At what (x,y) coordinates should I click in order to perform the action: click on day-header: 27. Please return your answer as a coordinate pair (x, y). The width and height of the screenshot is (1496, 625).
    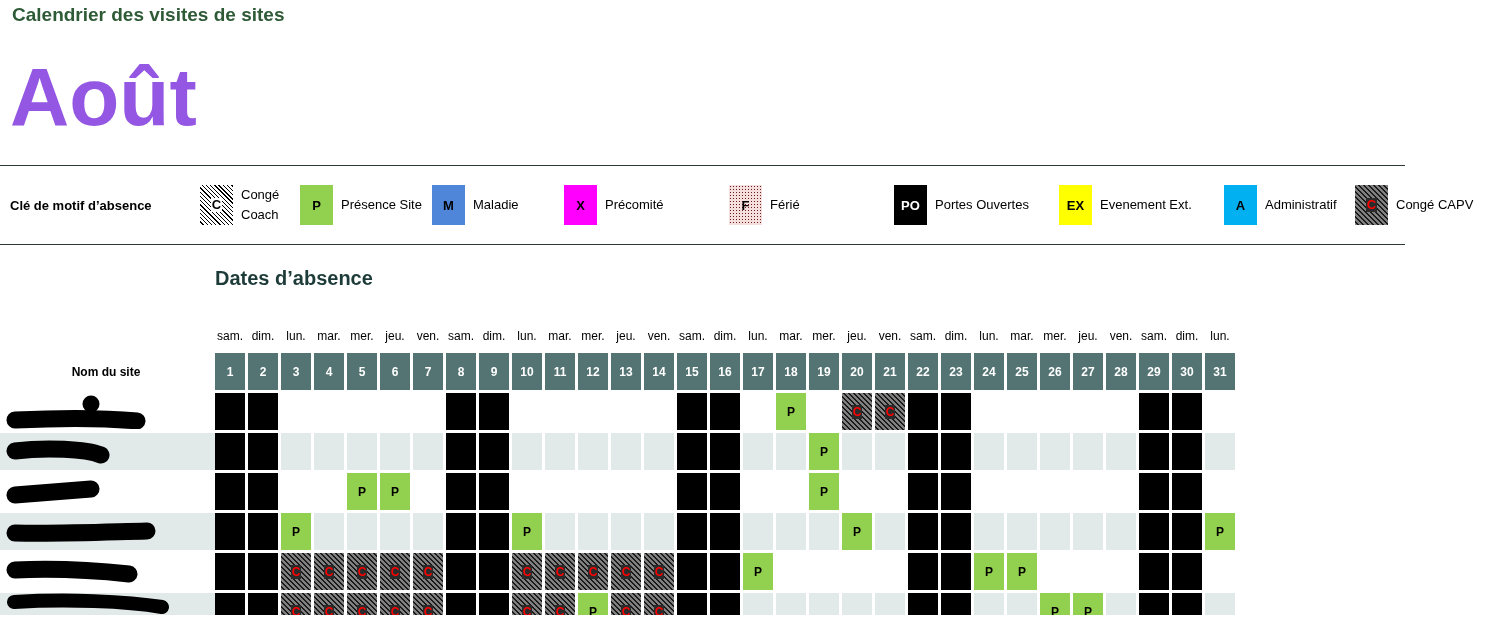
    Looking at the image, I should click on (1088, 371).